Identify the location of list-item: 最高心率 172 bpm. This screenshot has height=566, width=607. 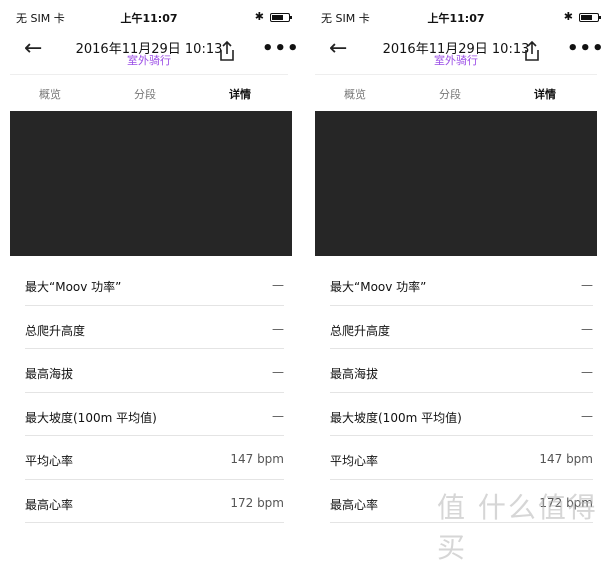
(154, 501).